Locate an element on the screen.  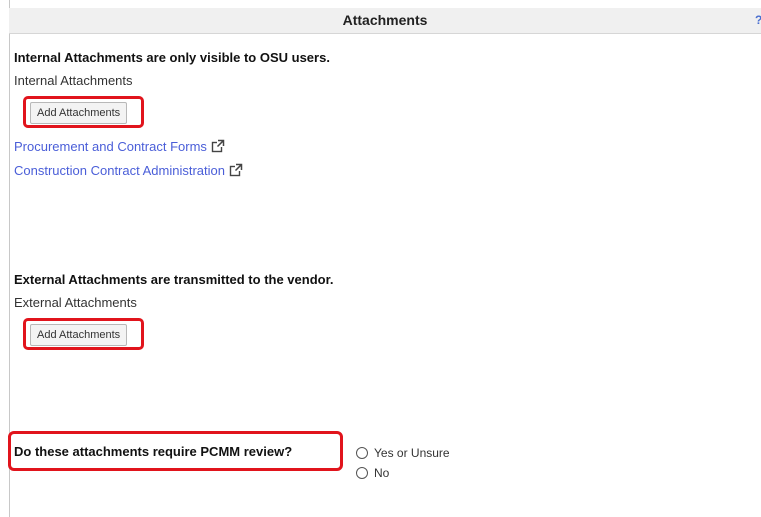
construction-contract-link: Construction Contract Administration is located at coordinates (128, 171).